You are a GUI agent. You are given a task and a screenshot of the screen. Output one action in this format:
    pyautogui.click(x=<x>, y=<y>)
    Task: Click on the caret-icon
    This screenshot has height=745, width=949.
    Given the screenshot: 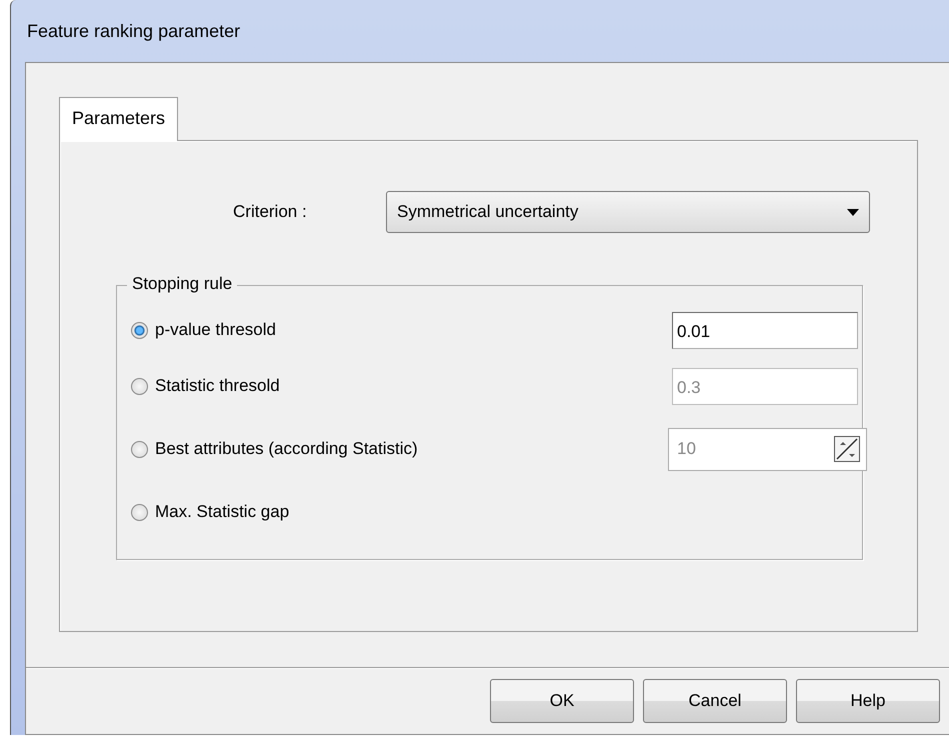 What is the action you would take?
    pyautogui.click(x=853, y=212)
    